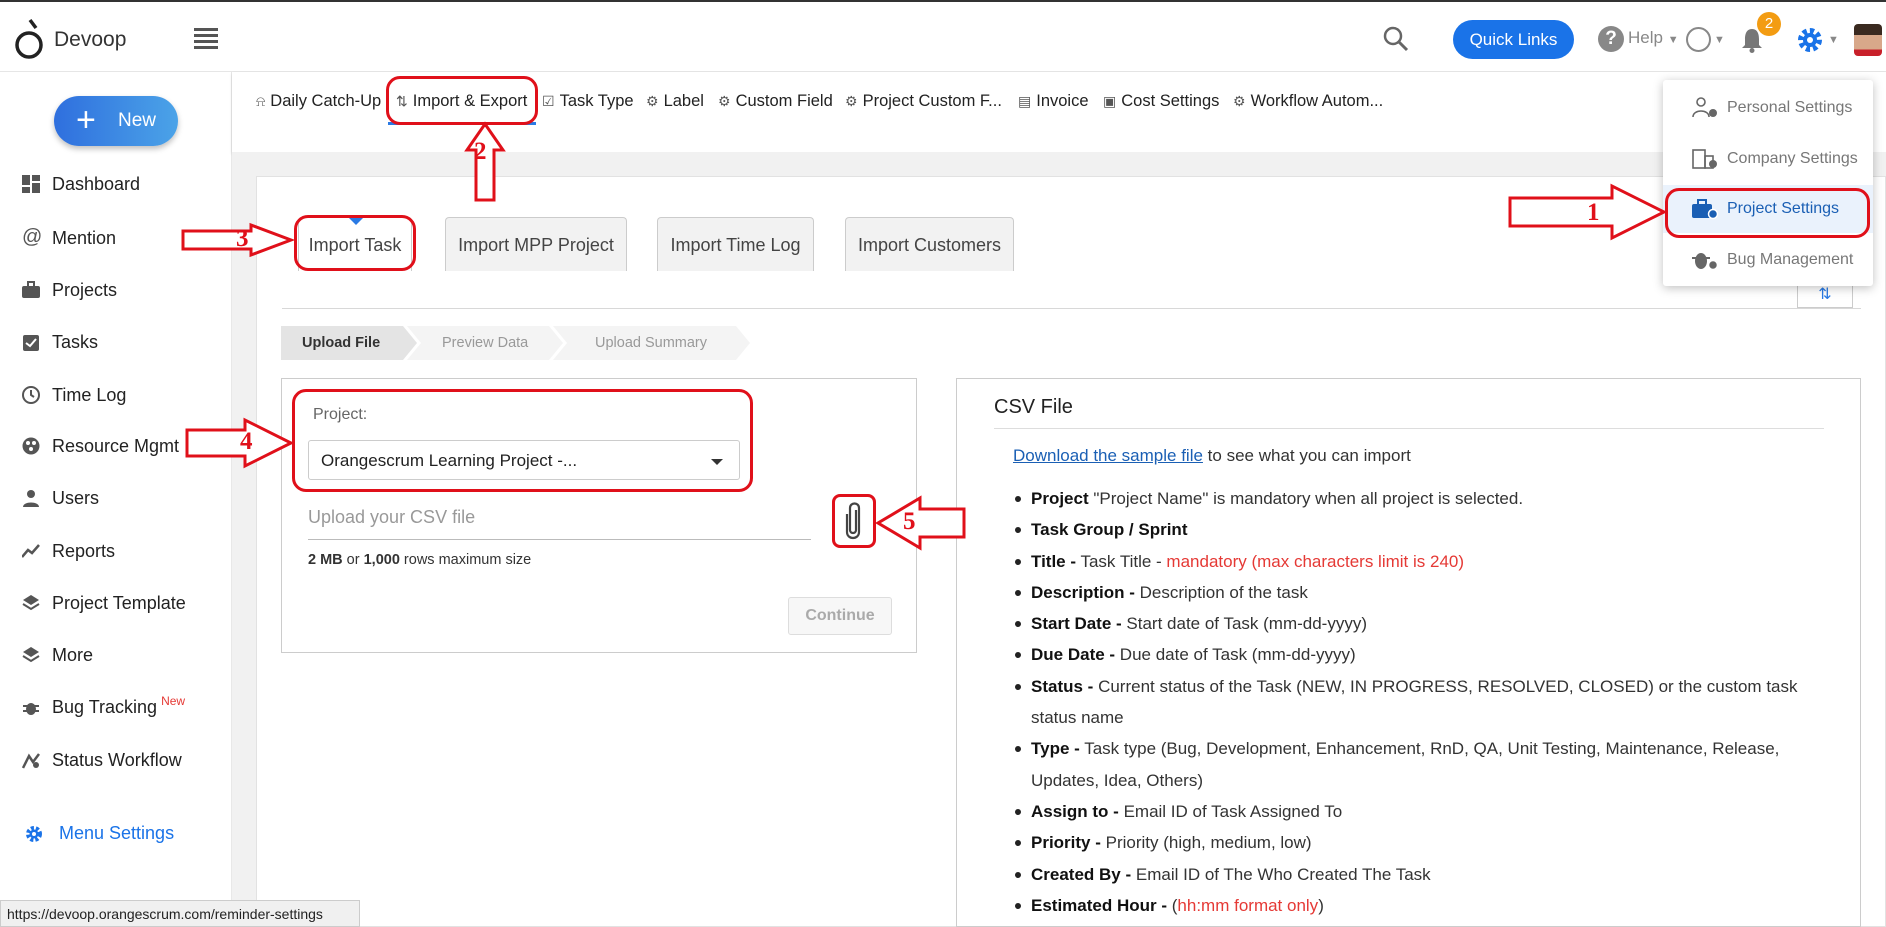 Image resolution: width=1886 pixels, height=927 pixels. I want to click on field-name: Description -, so click(1083, 592).